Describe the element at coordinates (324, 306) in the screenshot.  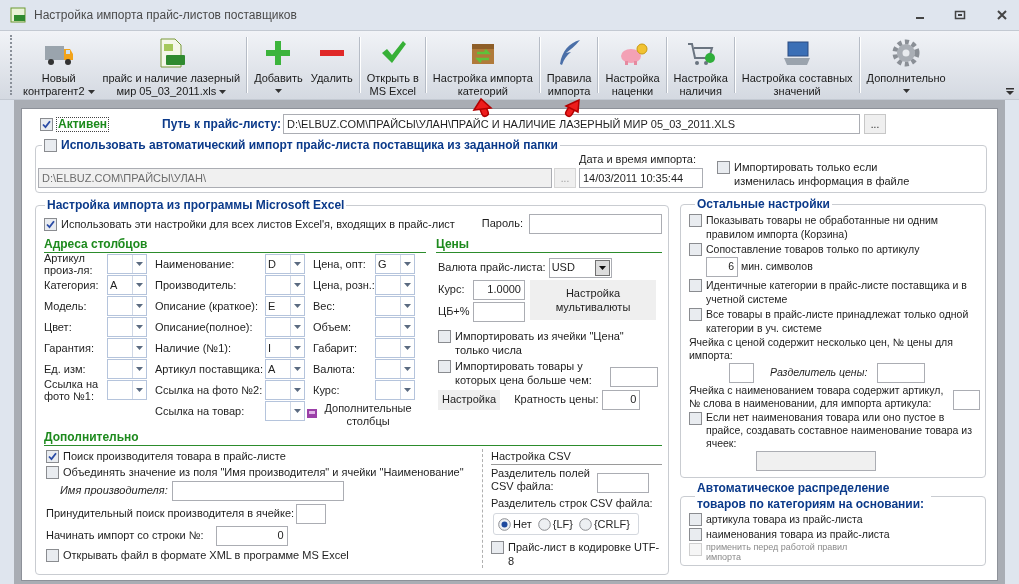
I see `field-label: Вес:` at that location.